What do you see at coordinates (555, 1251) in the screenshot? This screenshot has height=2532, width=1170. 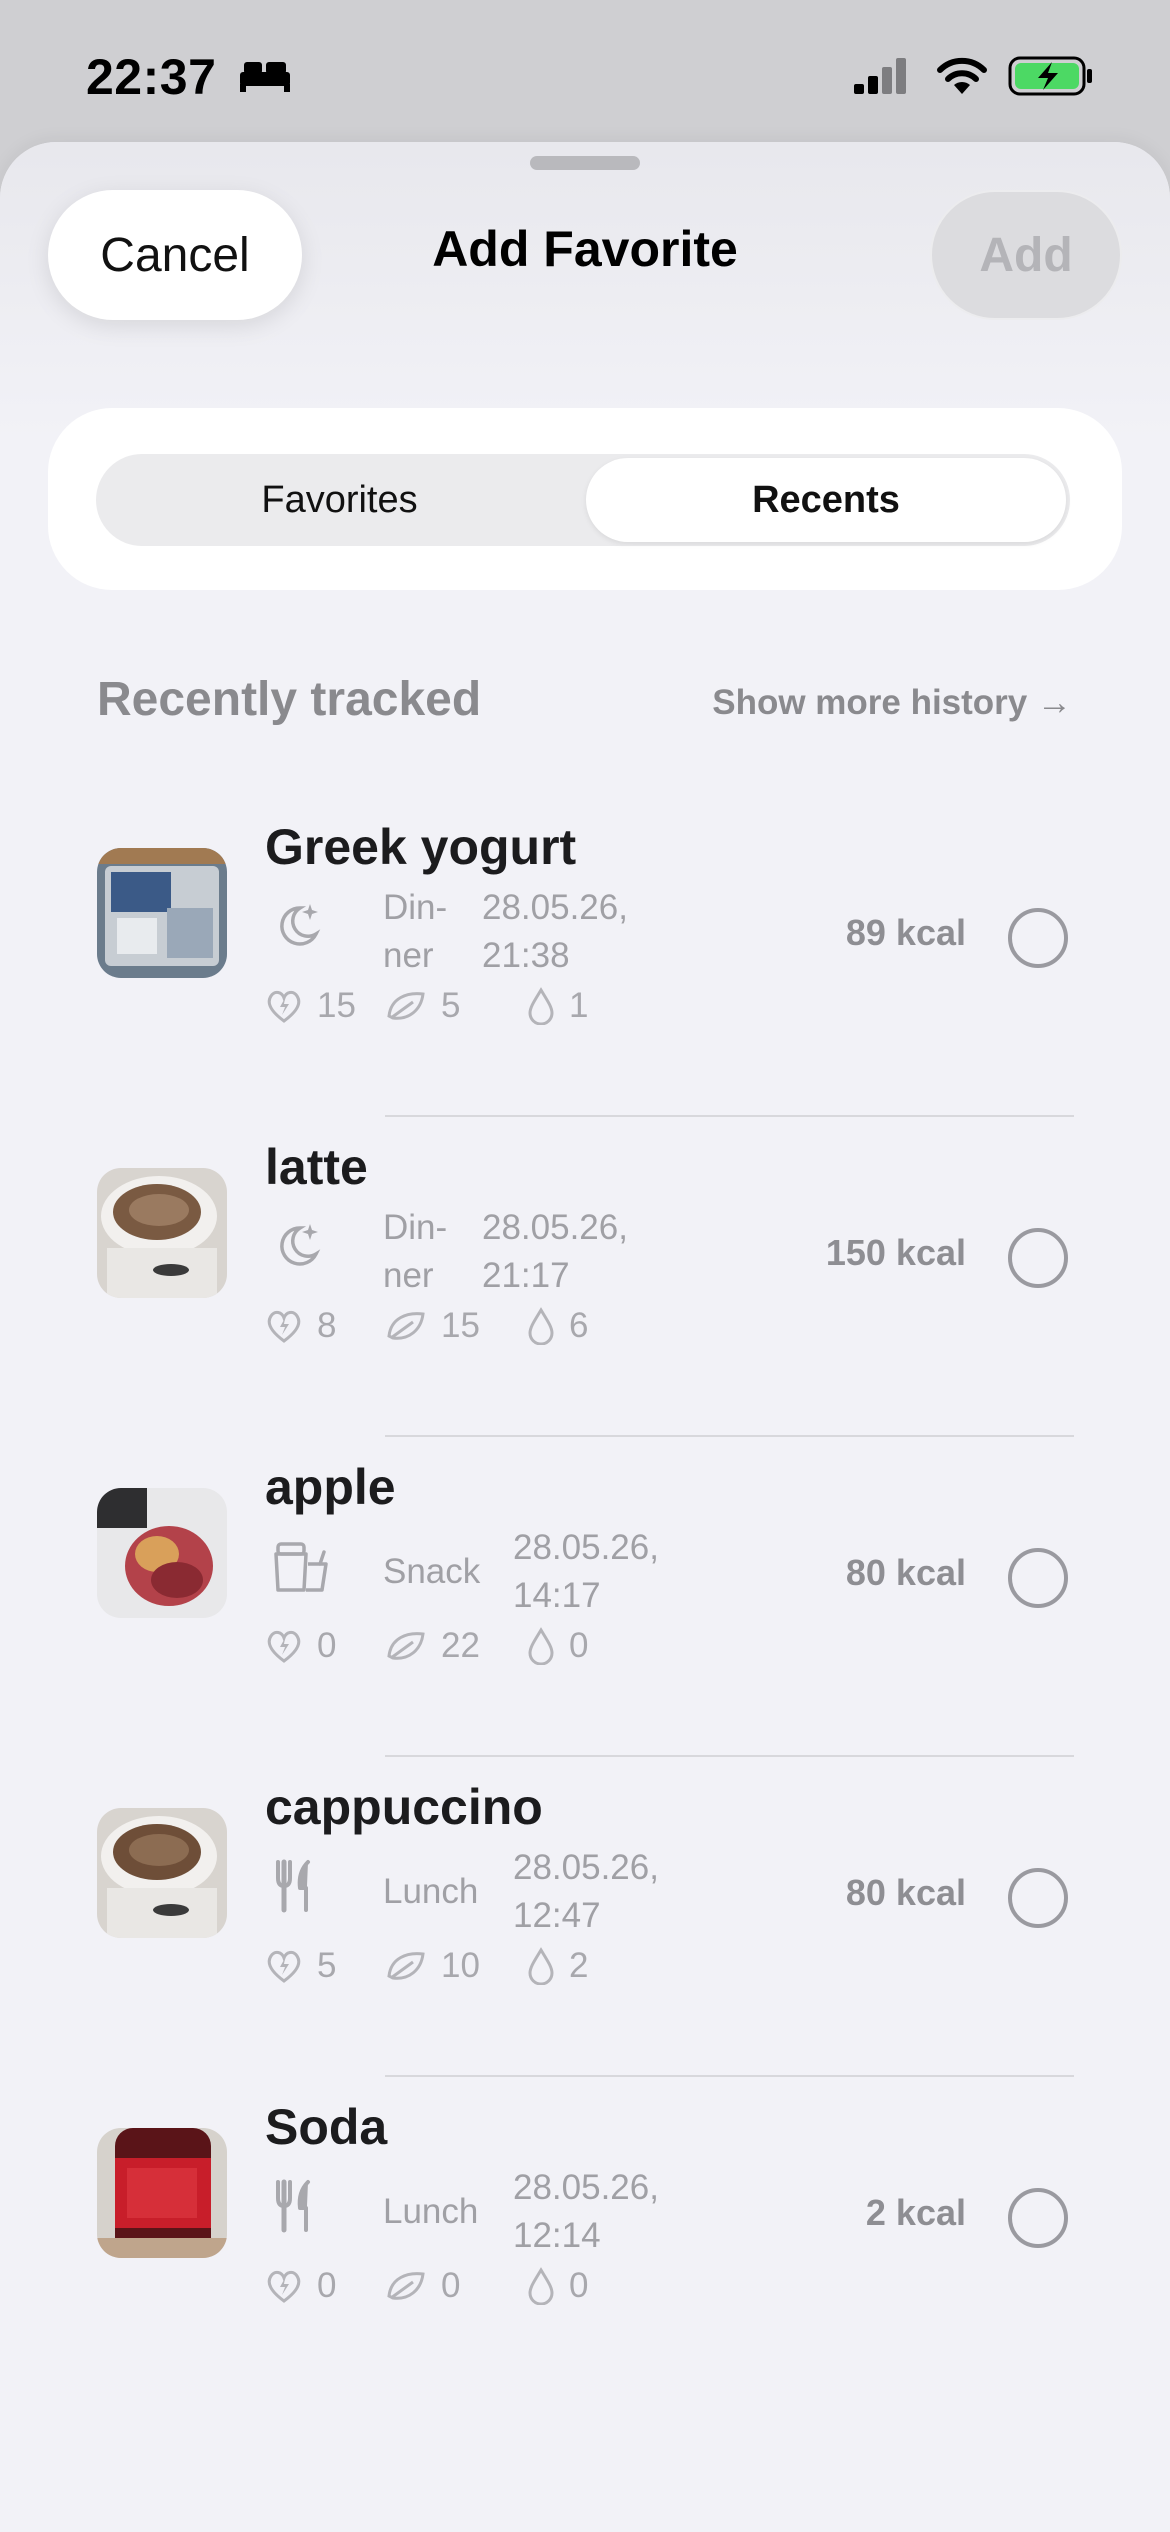 I see `tracked-date: 28.05.26, 21:17` at bounding box center [555, 1251].